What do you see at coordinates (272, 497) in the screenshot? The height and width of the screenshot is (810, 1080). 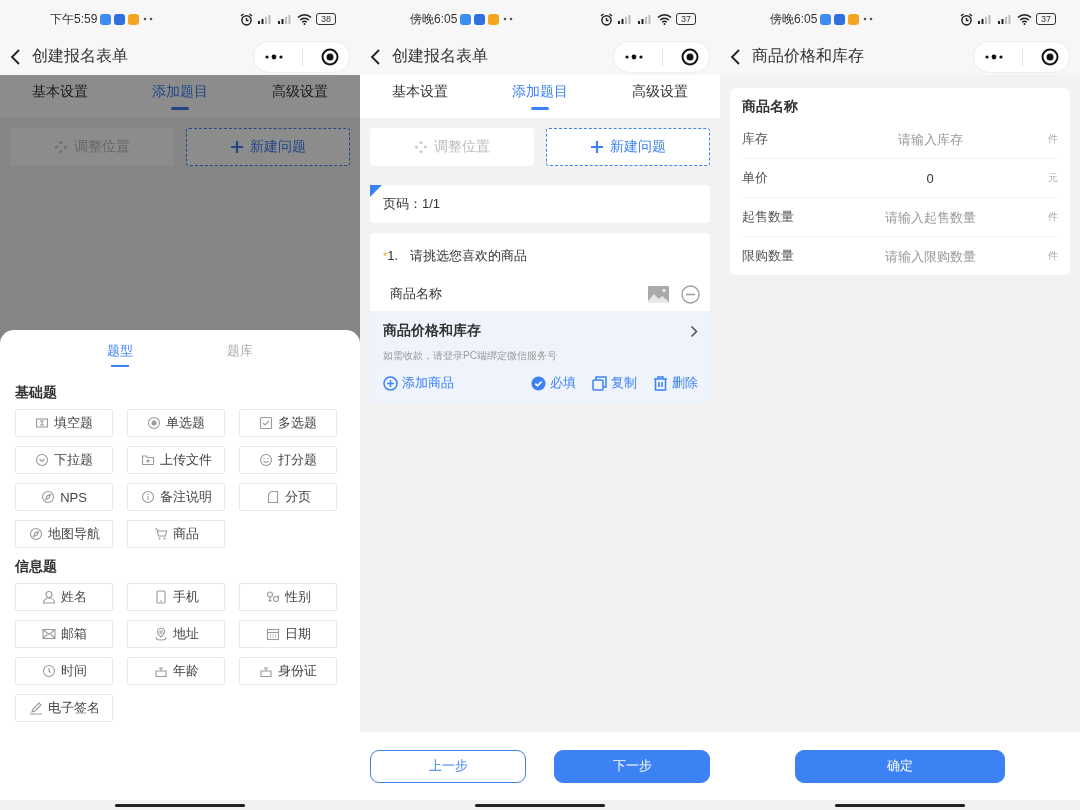 I see `page-icon` at bounding box center [272, 497].